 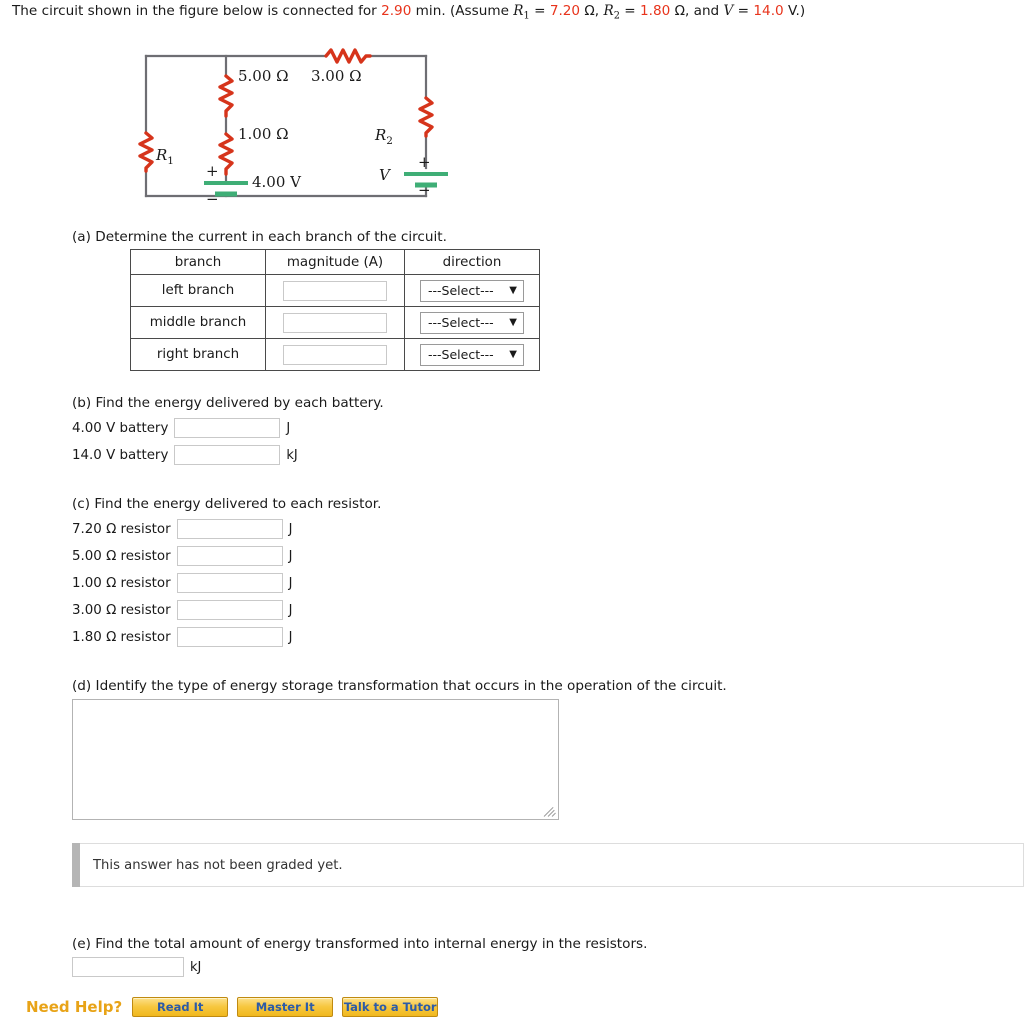 I want to click on prompt-text-3: V.), so click(x=794, y=11).